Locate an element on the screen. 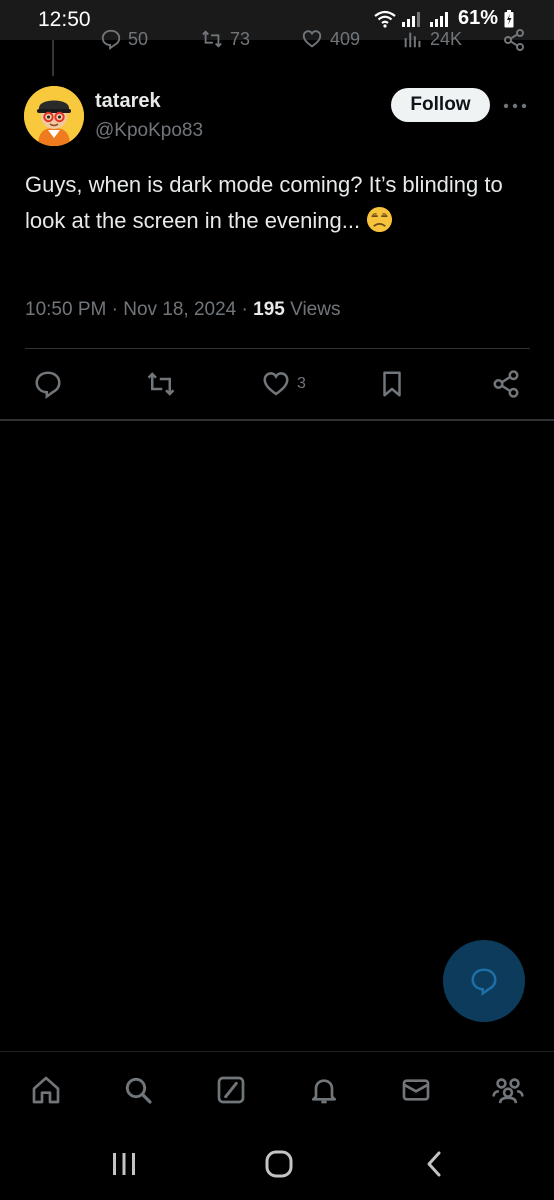 The image size is (554, 1200). wifi-icon is located at coordinates (385, 19).